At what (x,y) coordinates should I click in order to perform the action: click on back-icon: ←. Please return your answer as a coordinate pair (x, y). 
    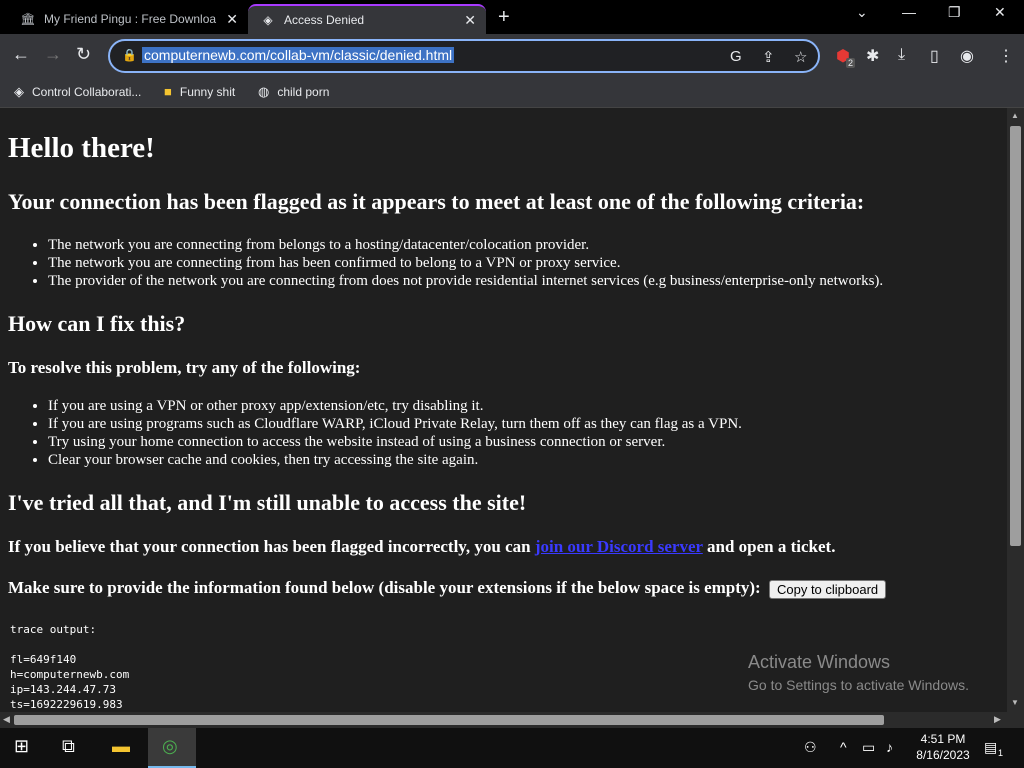
    Looking at the image, I should click on (21, 54).